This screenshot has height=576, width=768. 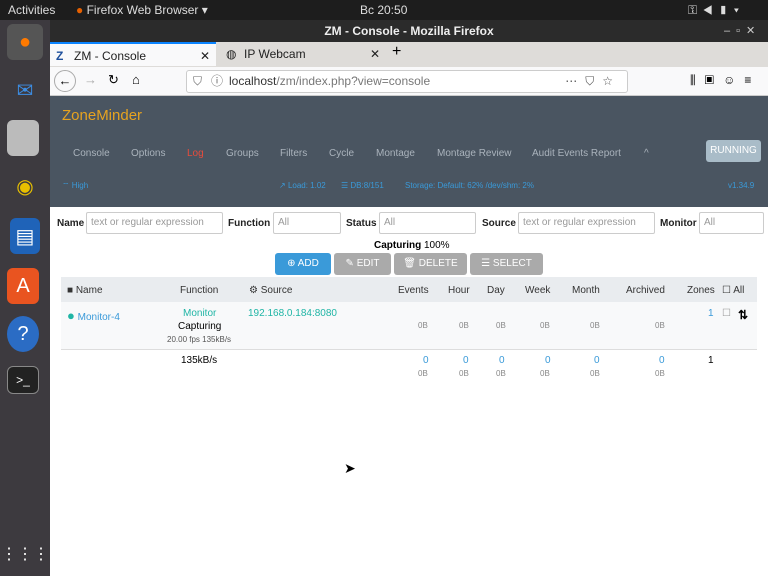 I want to click on capturing-label: Capturing, so click(x=398, y=245).